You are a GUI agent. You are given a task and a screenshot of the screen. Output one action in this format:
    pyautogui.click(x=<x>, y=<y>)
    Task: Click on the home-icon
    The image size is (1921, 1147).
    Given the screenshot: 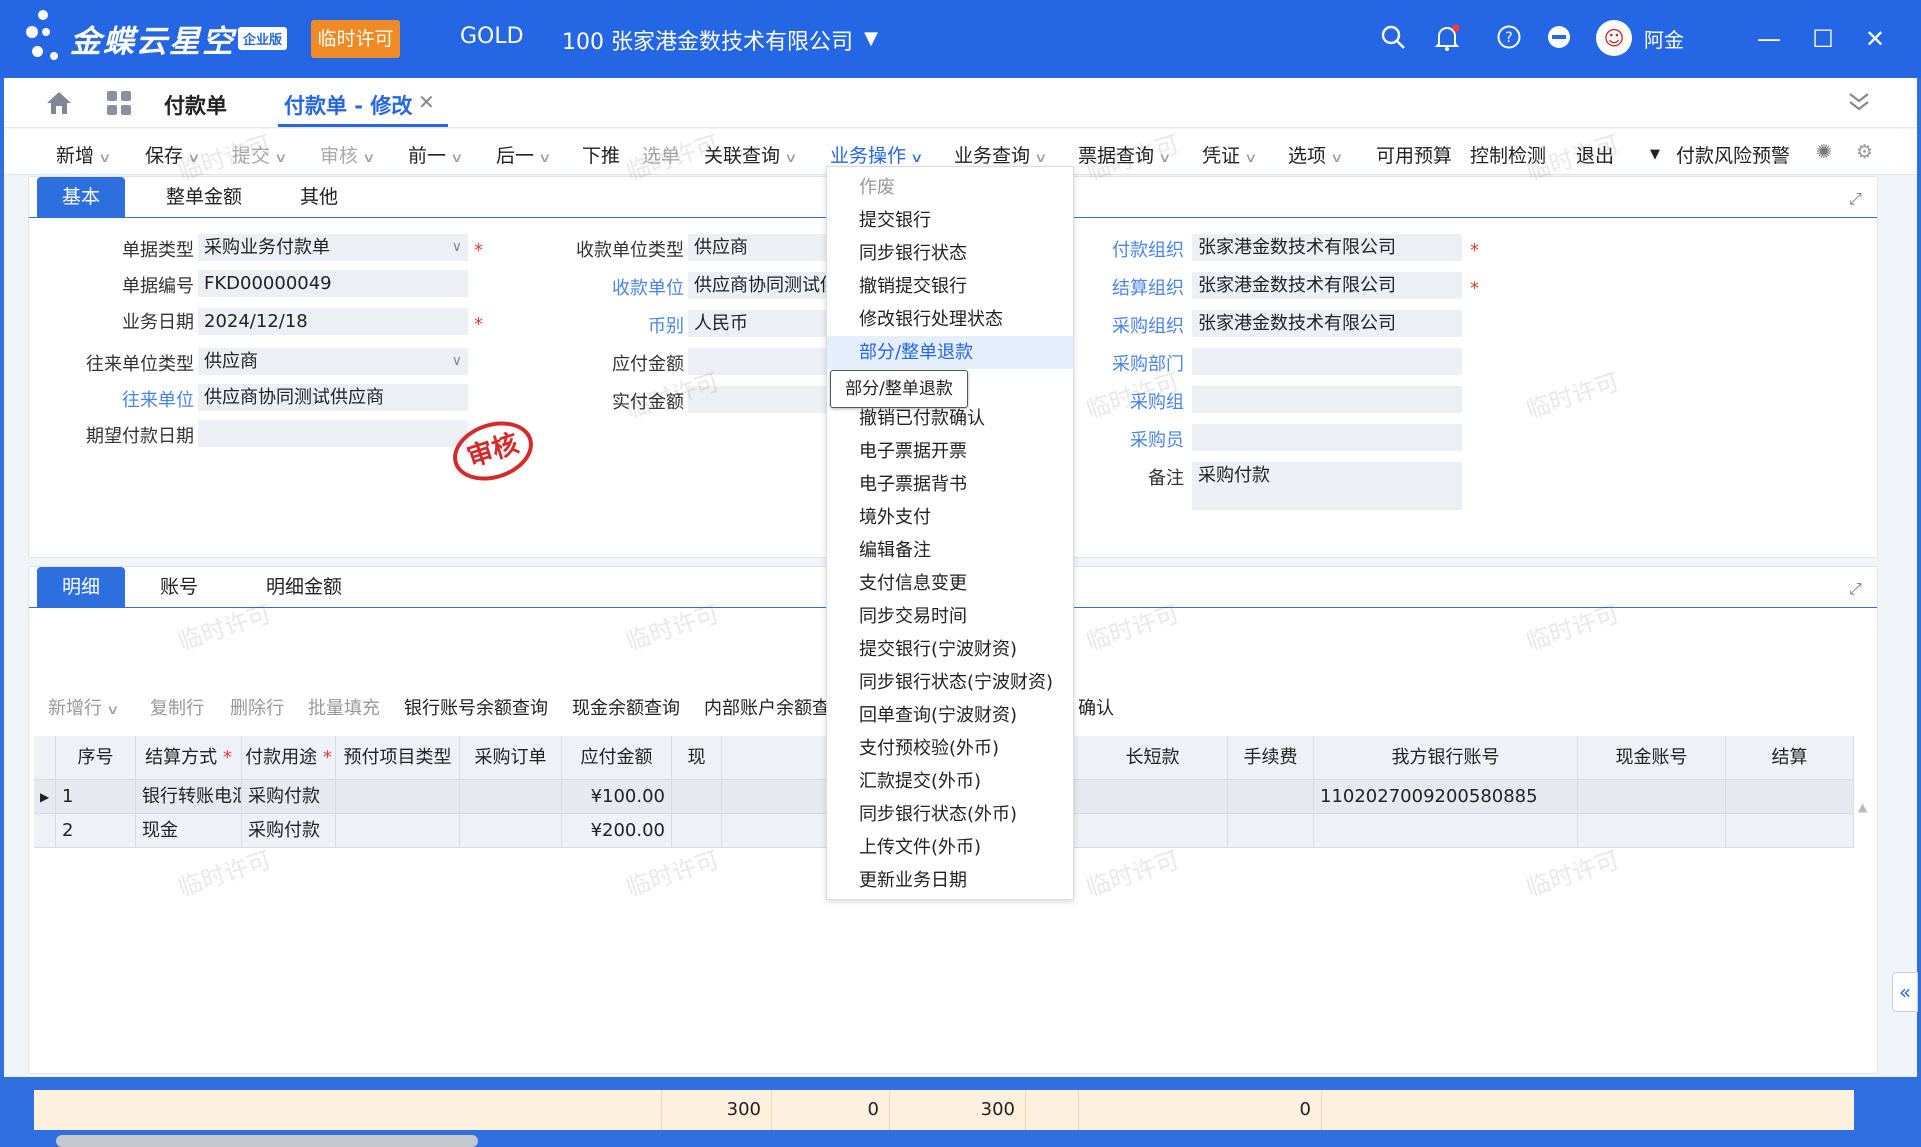 What is the action you would take?
    pyautogui.click(x=59, y=105)
    